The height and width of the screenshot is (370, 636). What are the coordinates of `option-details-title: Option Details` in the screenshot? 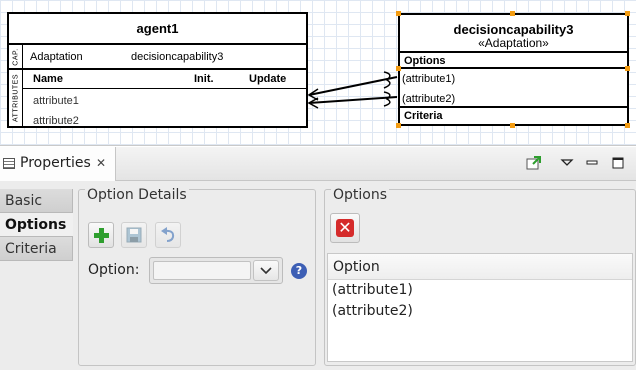 It's located at (137, 195).